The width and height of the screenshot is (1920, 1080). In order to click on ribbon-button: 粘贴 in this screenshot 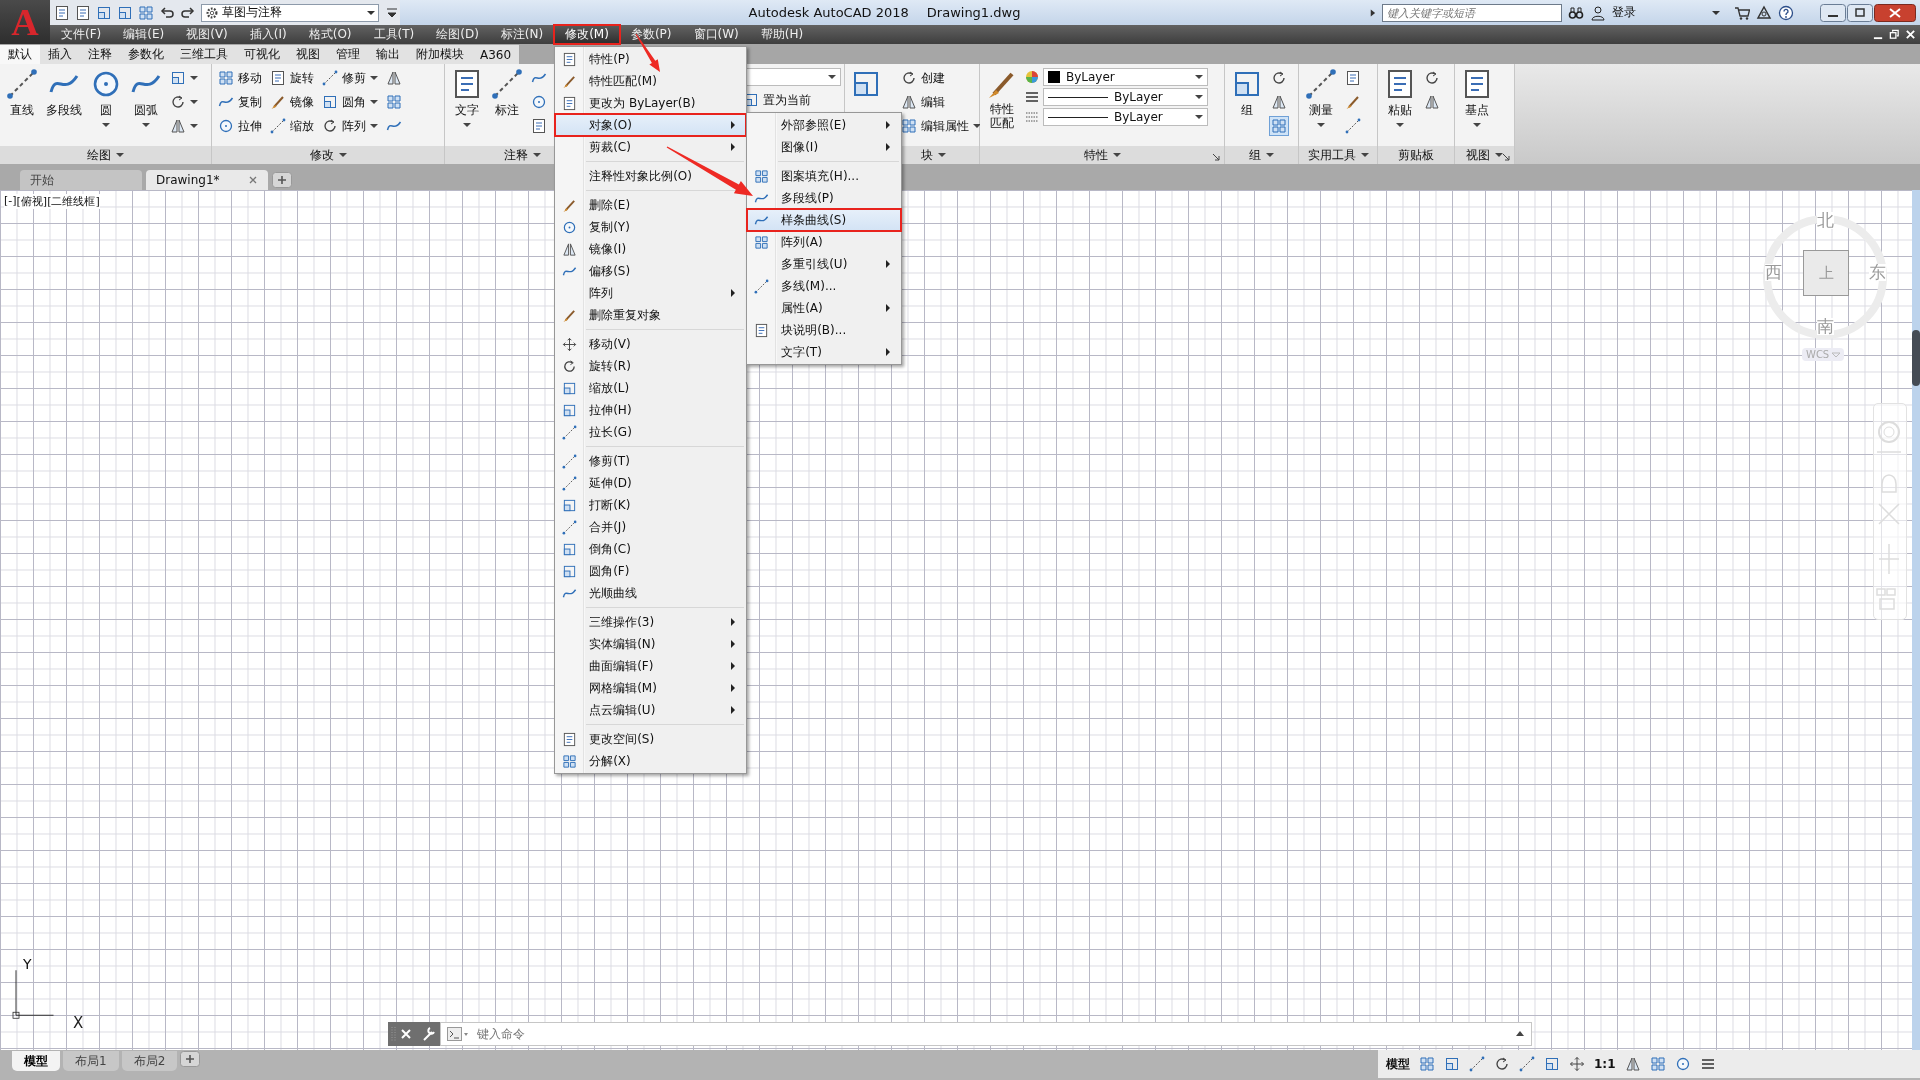, I will do `click(1400, 98)`.